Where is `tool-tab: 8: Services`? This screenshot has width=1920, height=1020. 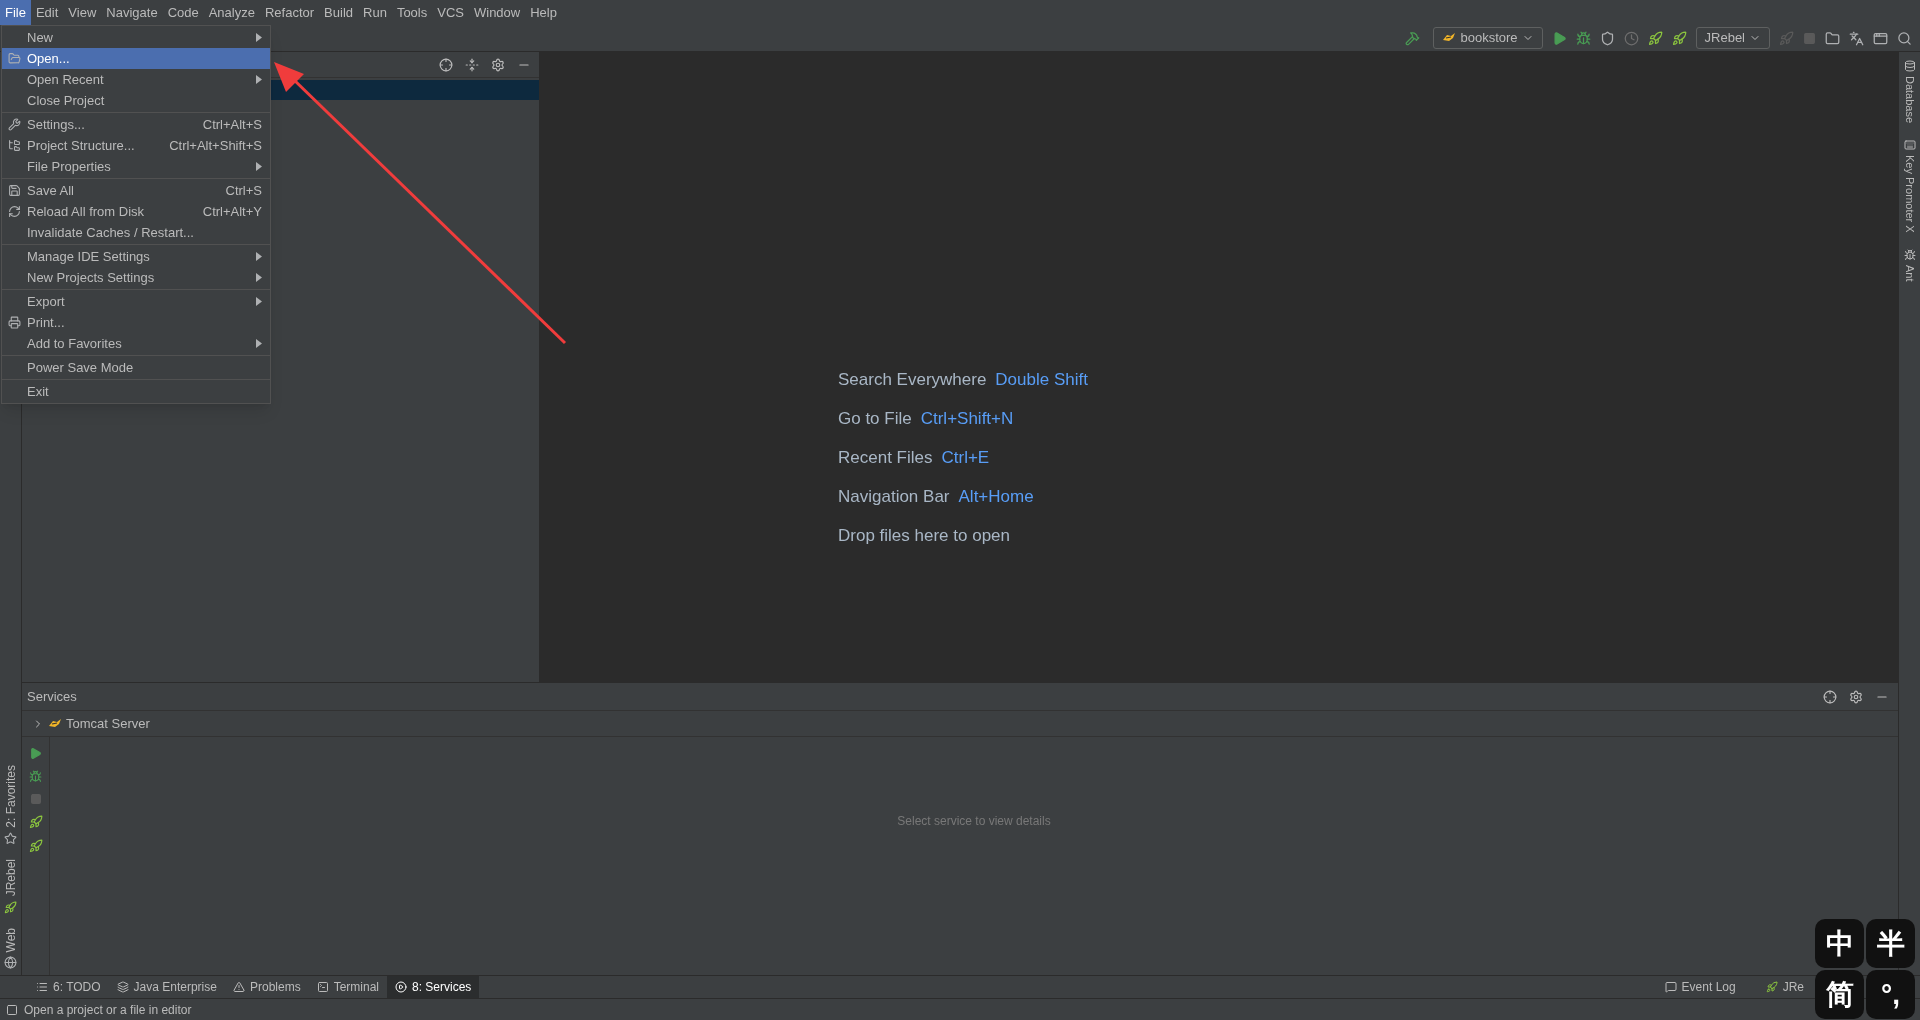 tool-tab: 8: Services is located at coordinates (433, 987).